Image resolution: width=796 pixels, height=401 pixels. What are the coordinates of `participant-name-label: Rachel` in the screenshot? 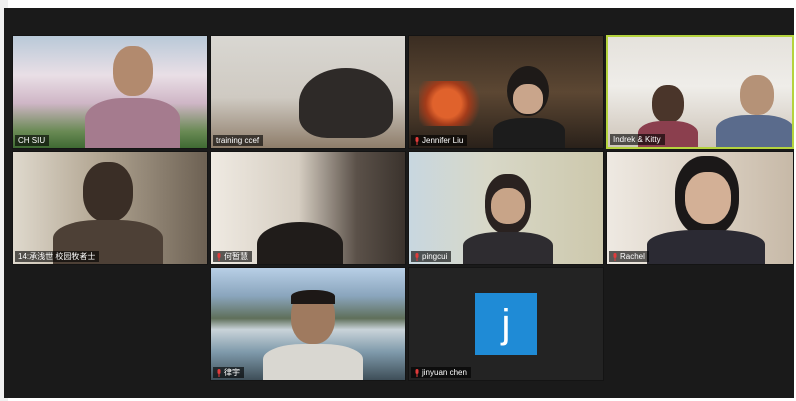 It's located at (629, 256).